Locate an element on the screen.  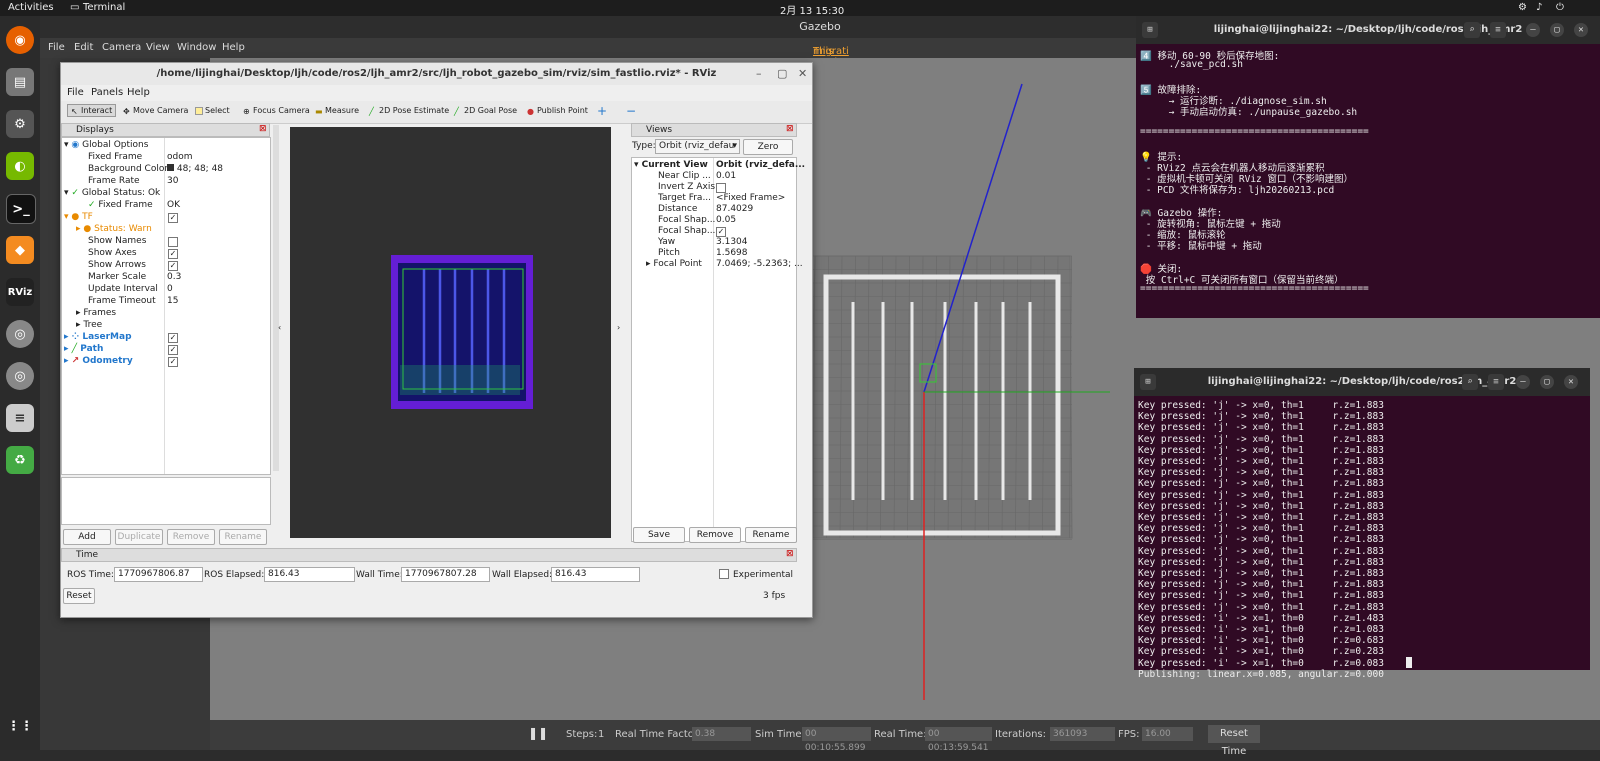
search-icon: ⌕ is located at coordinates (1472, 30).